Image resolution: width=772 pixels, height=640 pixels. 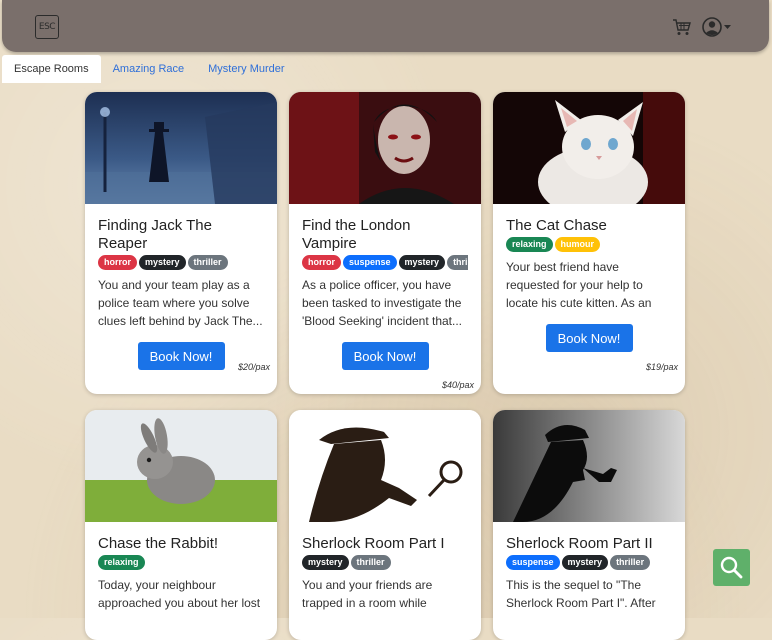 I want to click on chevron-down-icon, so click(x=727, y=27).